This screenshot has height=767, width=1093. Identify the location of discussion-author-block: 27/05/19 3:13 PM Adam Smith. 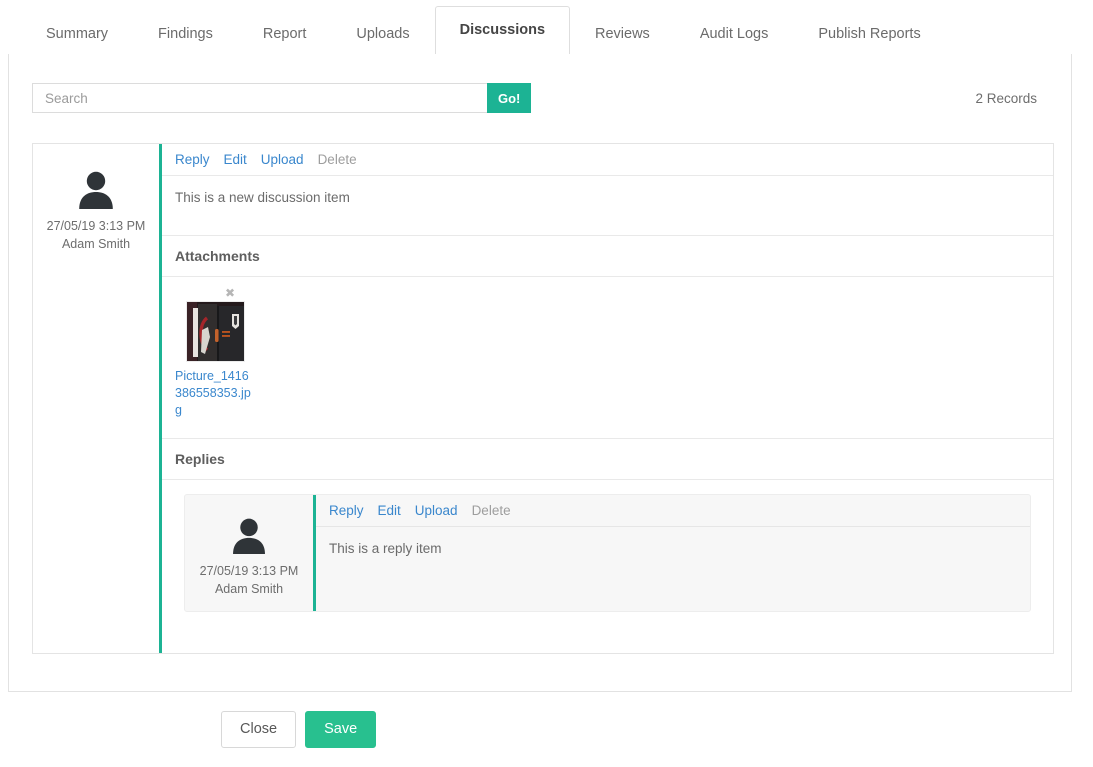
(97, 398).